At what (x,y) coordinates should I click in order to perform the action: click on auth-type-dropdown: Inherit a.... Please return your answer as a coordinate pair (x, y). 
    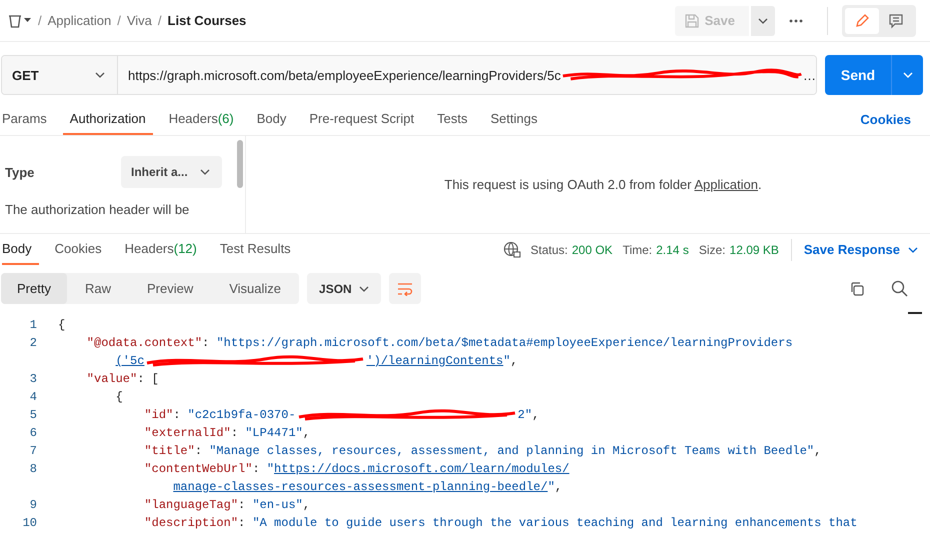
    Looking at the image, I should click on (171, 172).